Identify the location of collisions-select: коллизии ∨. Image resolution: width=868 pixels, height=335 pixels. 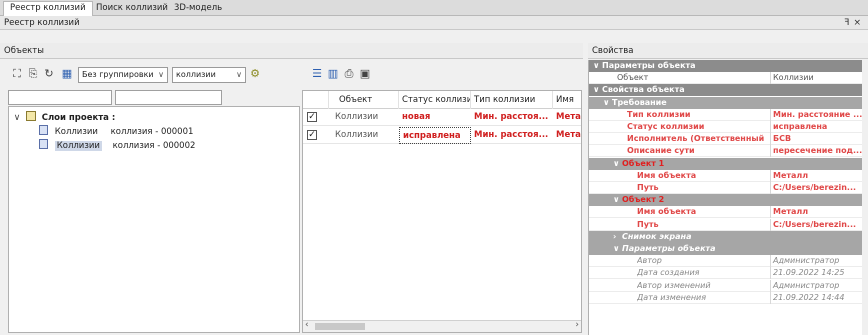
(209, 75).